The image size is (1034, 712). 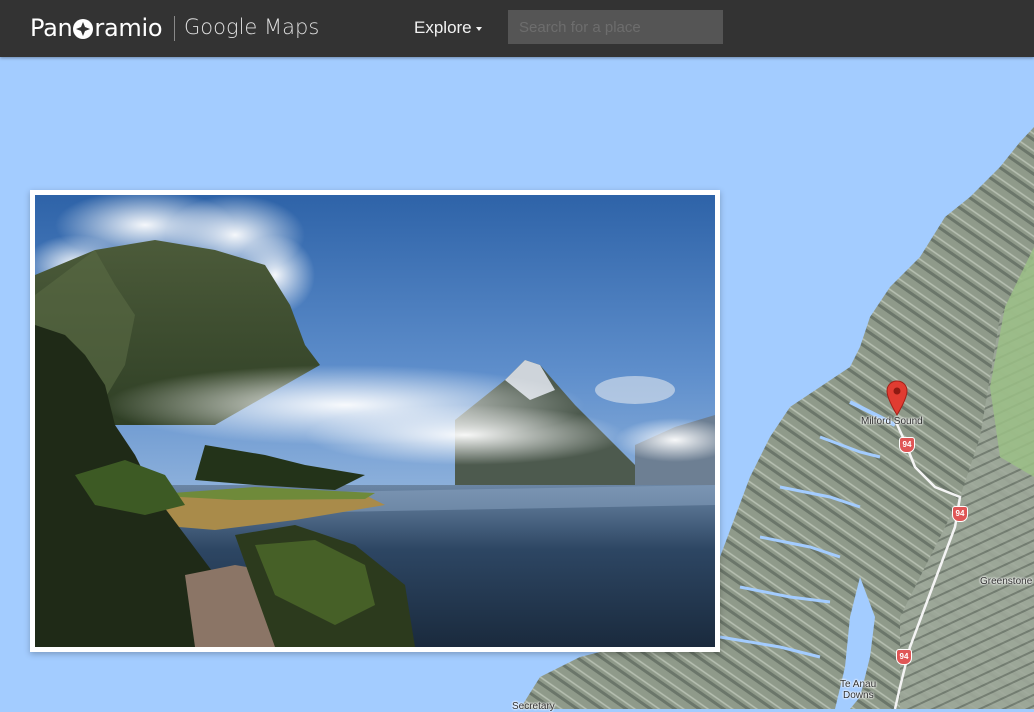 What do you see at coordinates (251, 27) in the screenshot?
I see `google-maps-link: Google Maps` at bounding box center [251, 27].